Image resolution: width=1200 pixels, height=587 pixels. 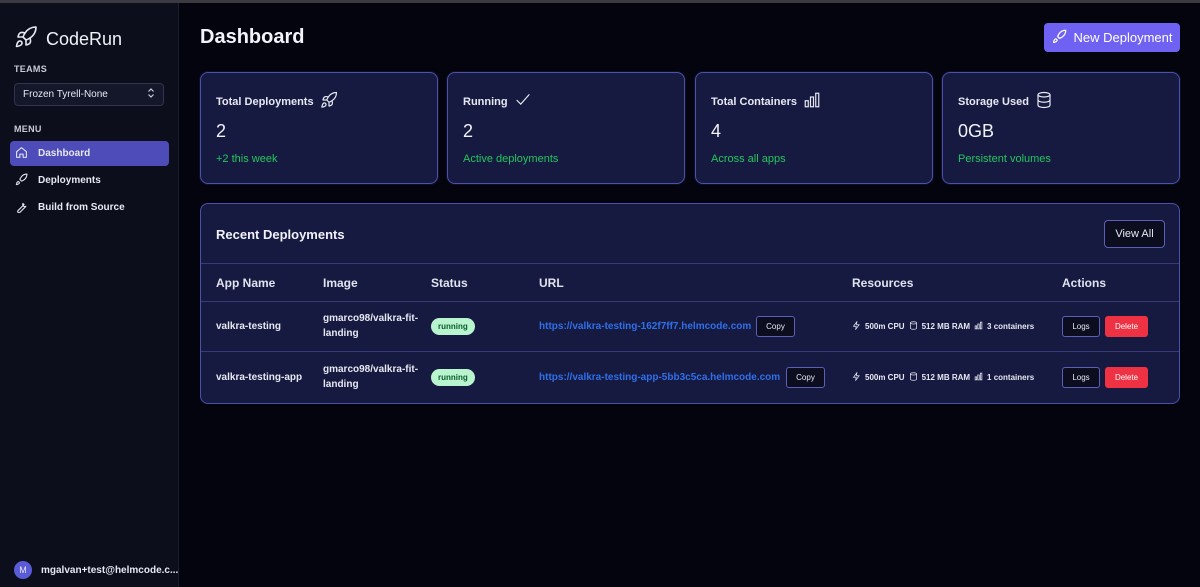 What do you see at coordinates (247, 159) in the screenshot?
I see `stat-subtext: +2 this week` at bounding box center [247, 159].